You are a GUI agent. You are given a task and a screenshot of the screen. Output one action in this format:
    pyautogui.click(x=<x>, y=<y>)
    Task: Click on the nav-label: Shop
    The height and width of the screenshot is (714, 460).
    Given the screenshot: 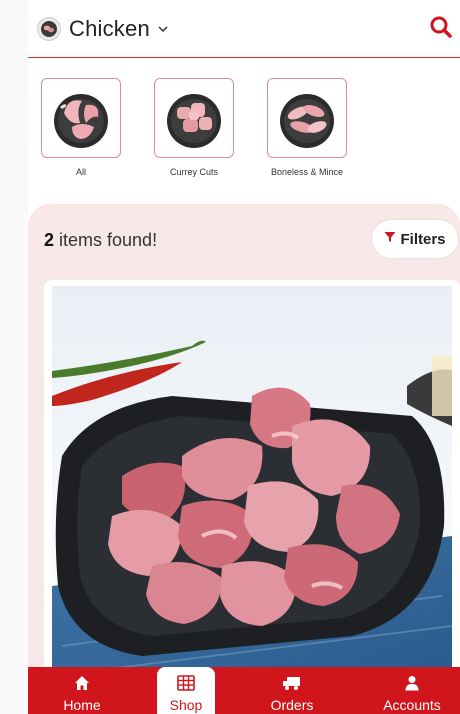 What is the action you would take?
    pyautogui.click(x=186, y=705)
    